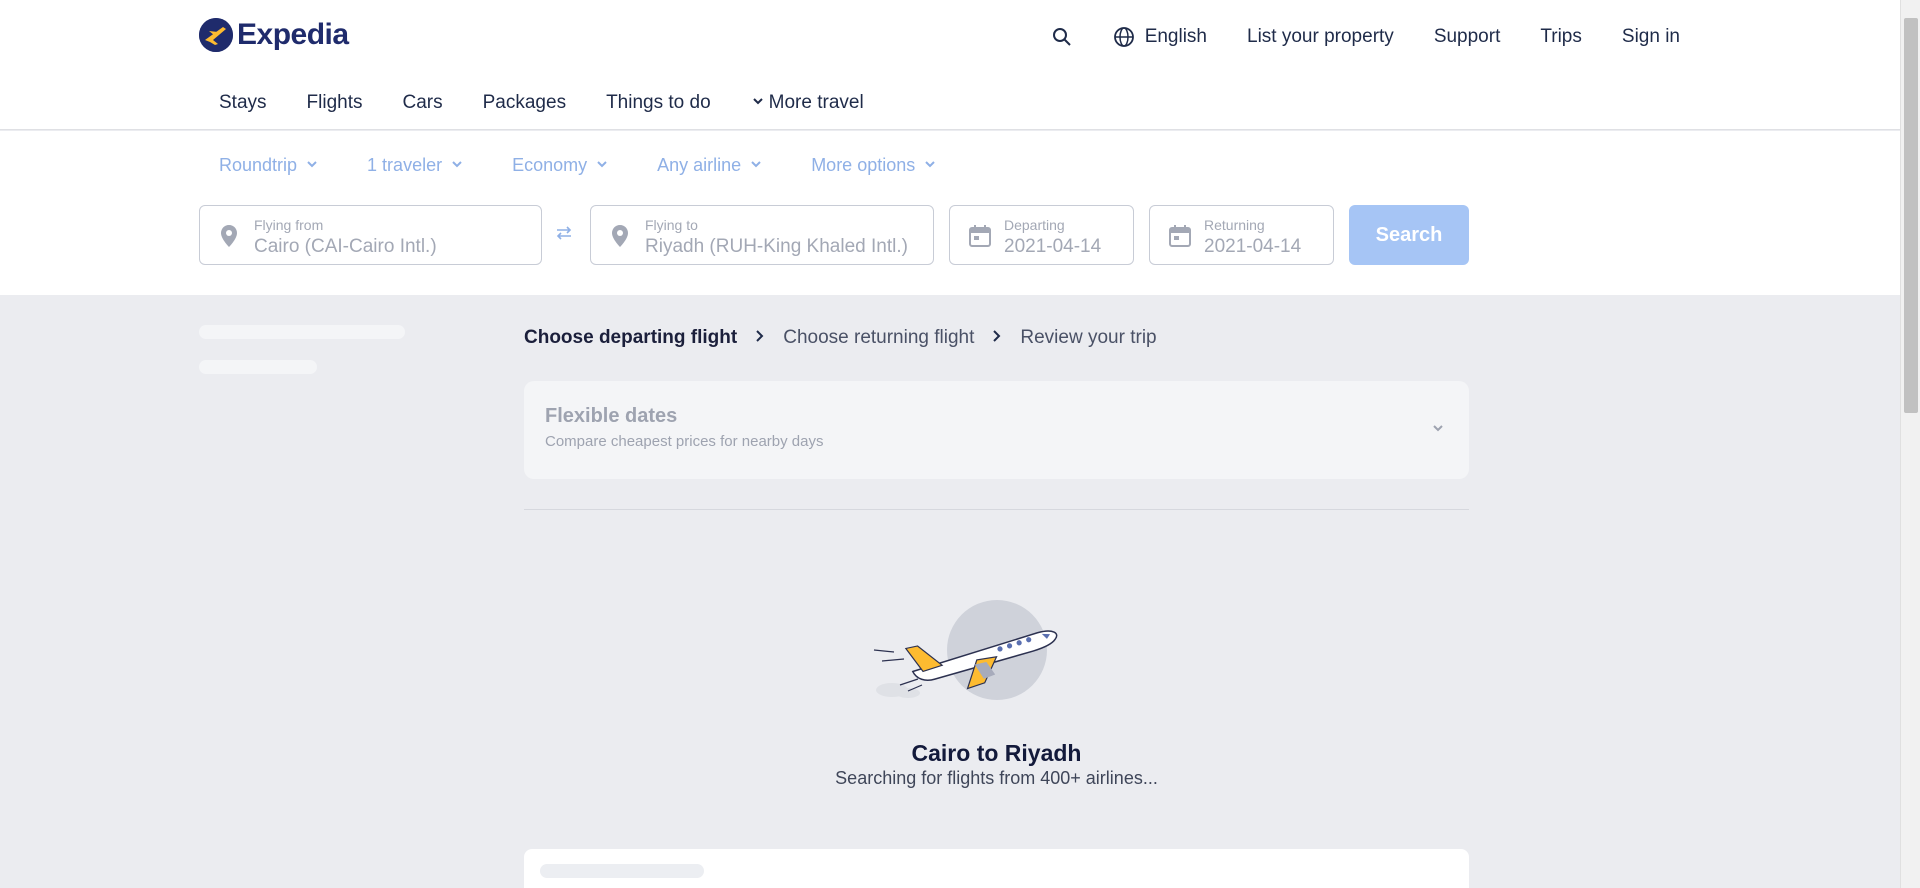 Image resolution: width=1920 pixels, height=888 pixels. I want to click on globe-icon, so click(1124, 37).